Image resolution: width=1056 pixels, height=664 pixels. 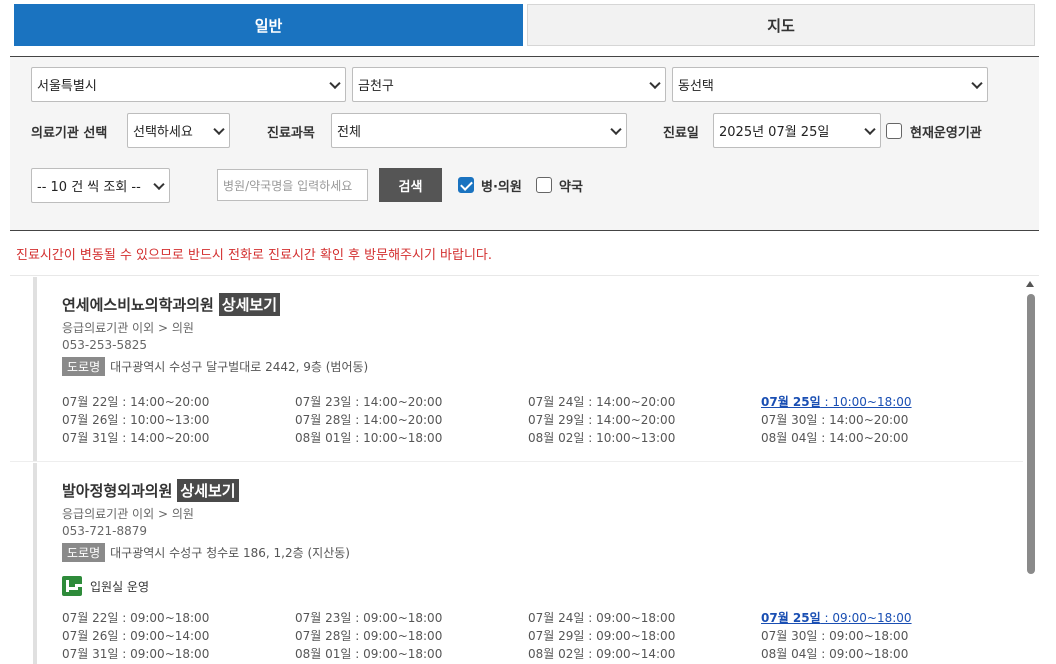 I want to click on address-text: 대구광역시 수성구 청수로 186, 1,2층 (지산동), so click(x=230, y=553).